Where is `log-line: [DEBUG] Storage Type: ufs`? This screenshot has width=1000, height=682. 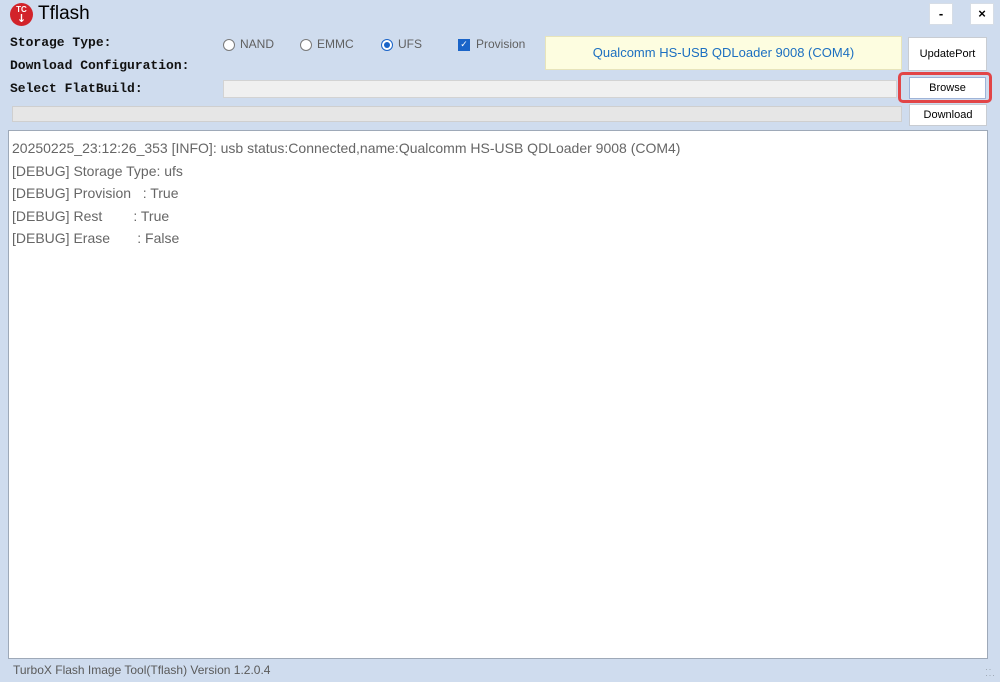
log-line: [DEBUG] Storage Type: ufs is located at coordinates (97, 170).